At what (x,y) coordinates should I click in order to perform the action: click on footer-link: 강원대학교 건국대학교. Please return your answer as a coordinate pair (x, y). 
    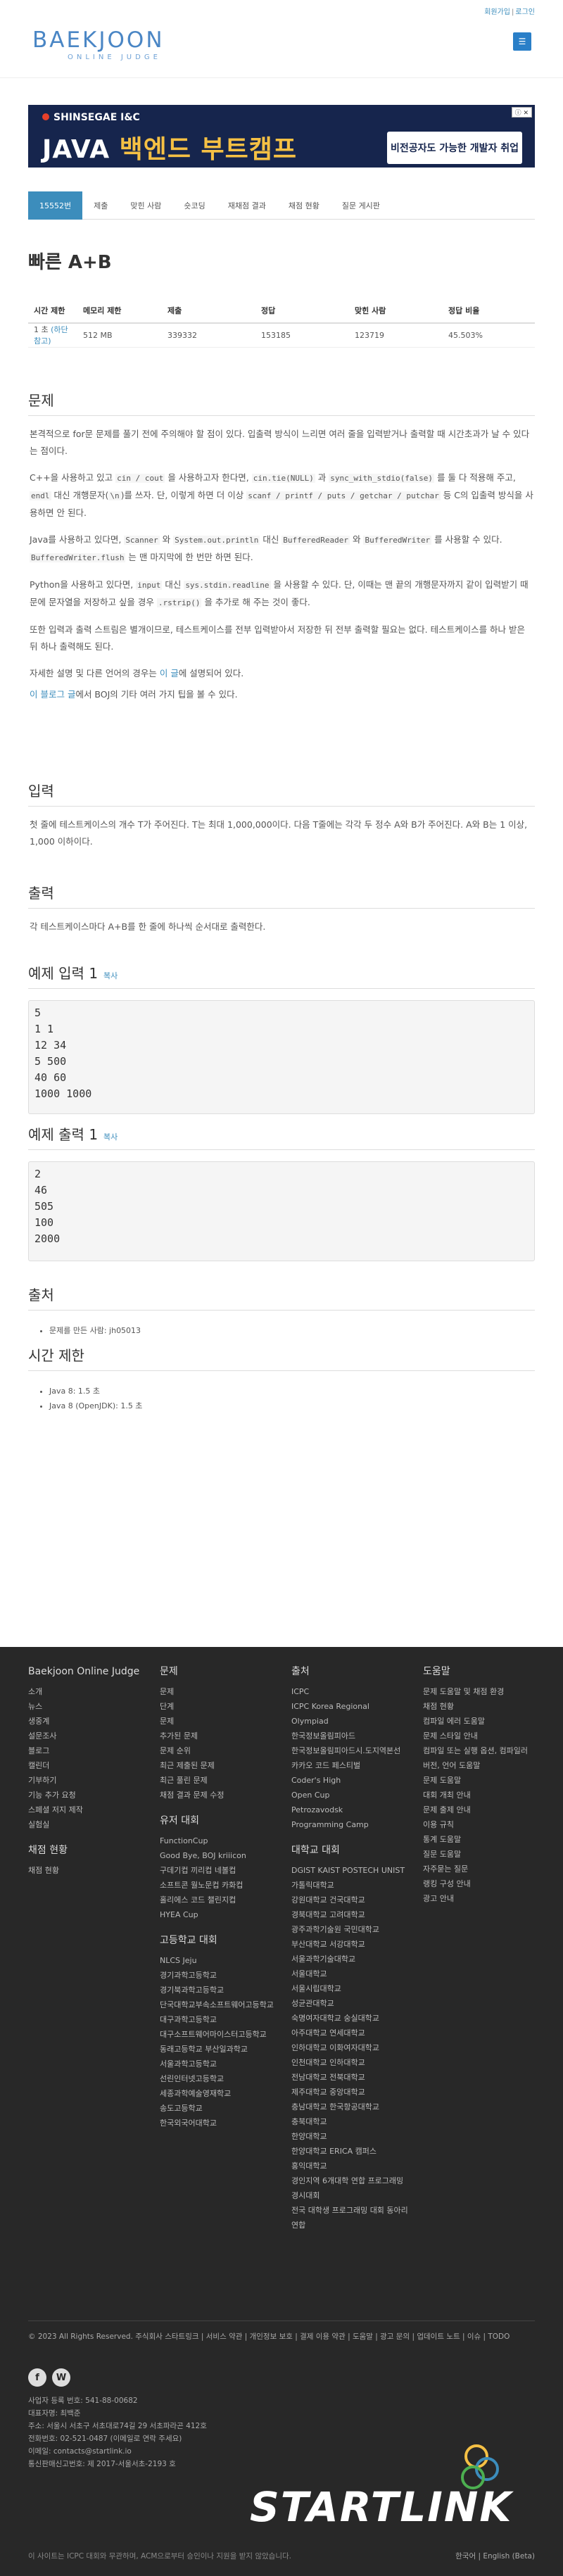
    Looking at the image, I should click on (351, 1900).